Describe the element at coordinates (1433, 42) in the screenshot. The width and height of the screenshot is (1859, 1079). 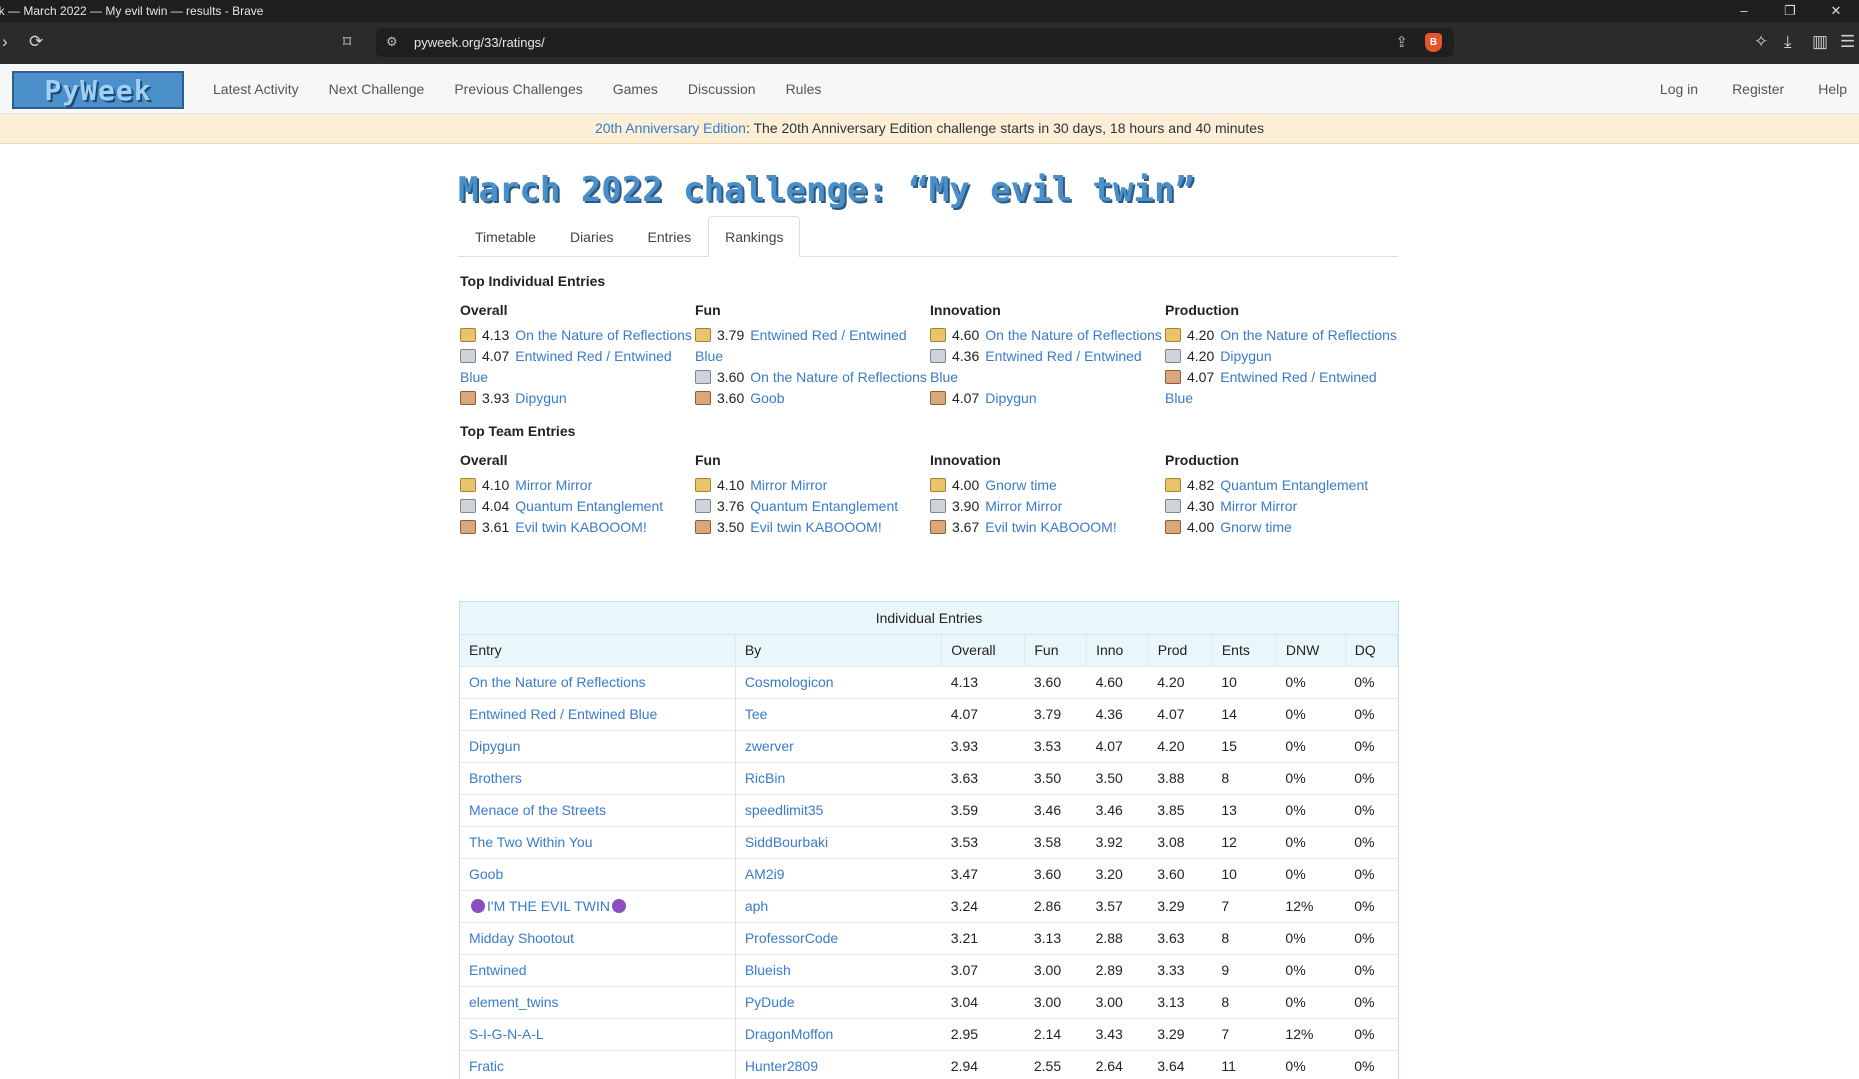
I see `brave-shields-icon: B` at that location.